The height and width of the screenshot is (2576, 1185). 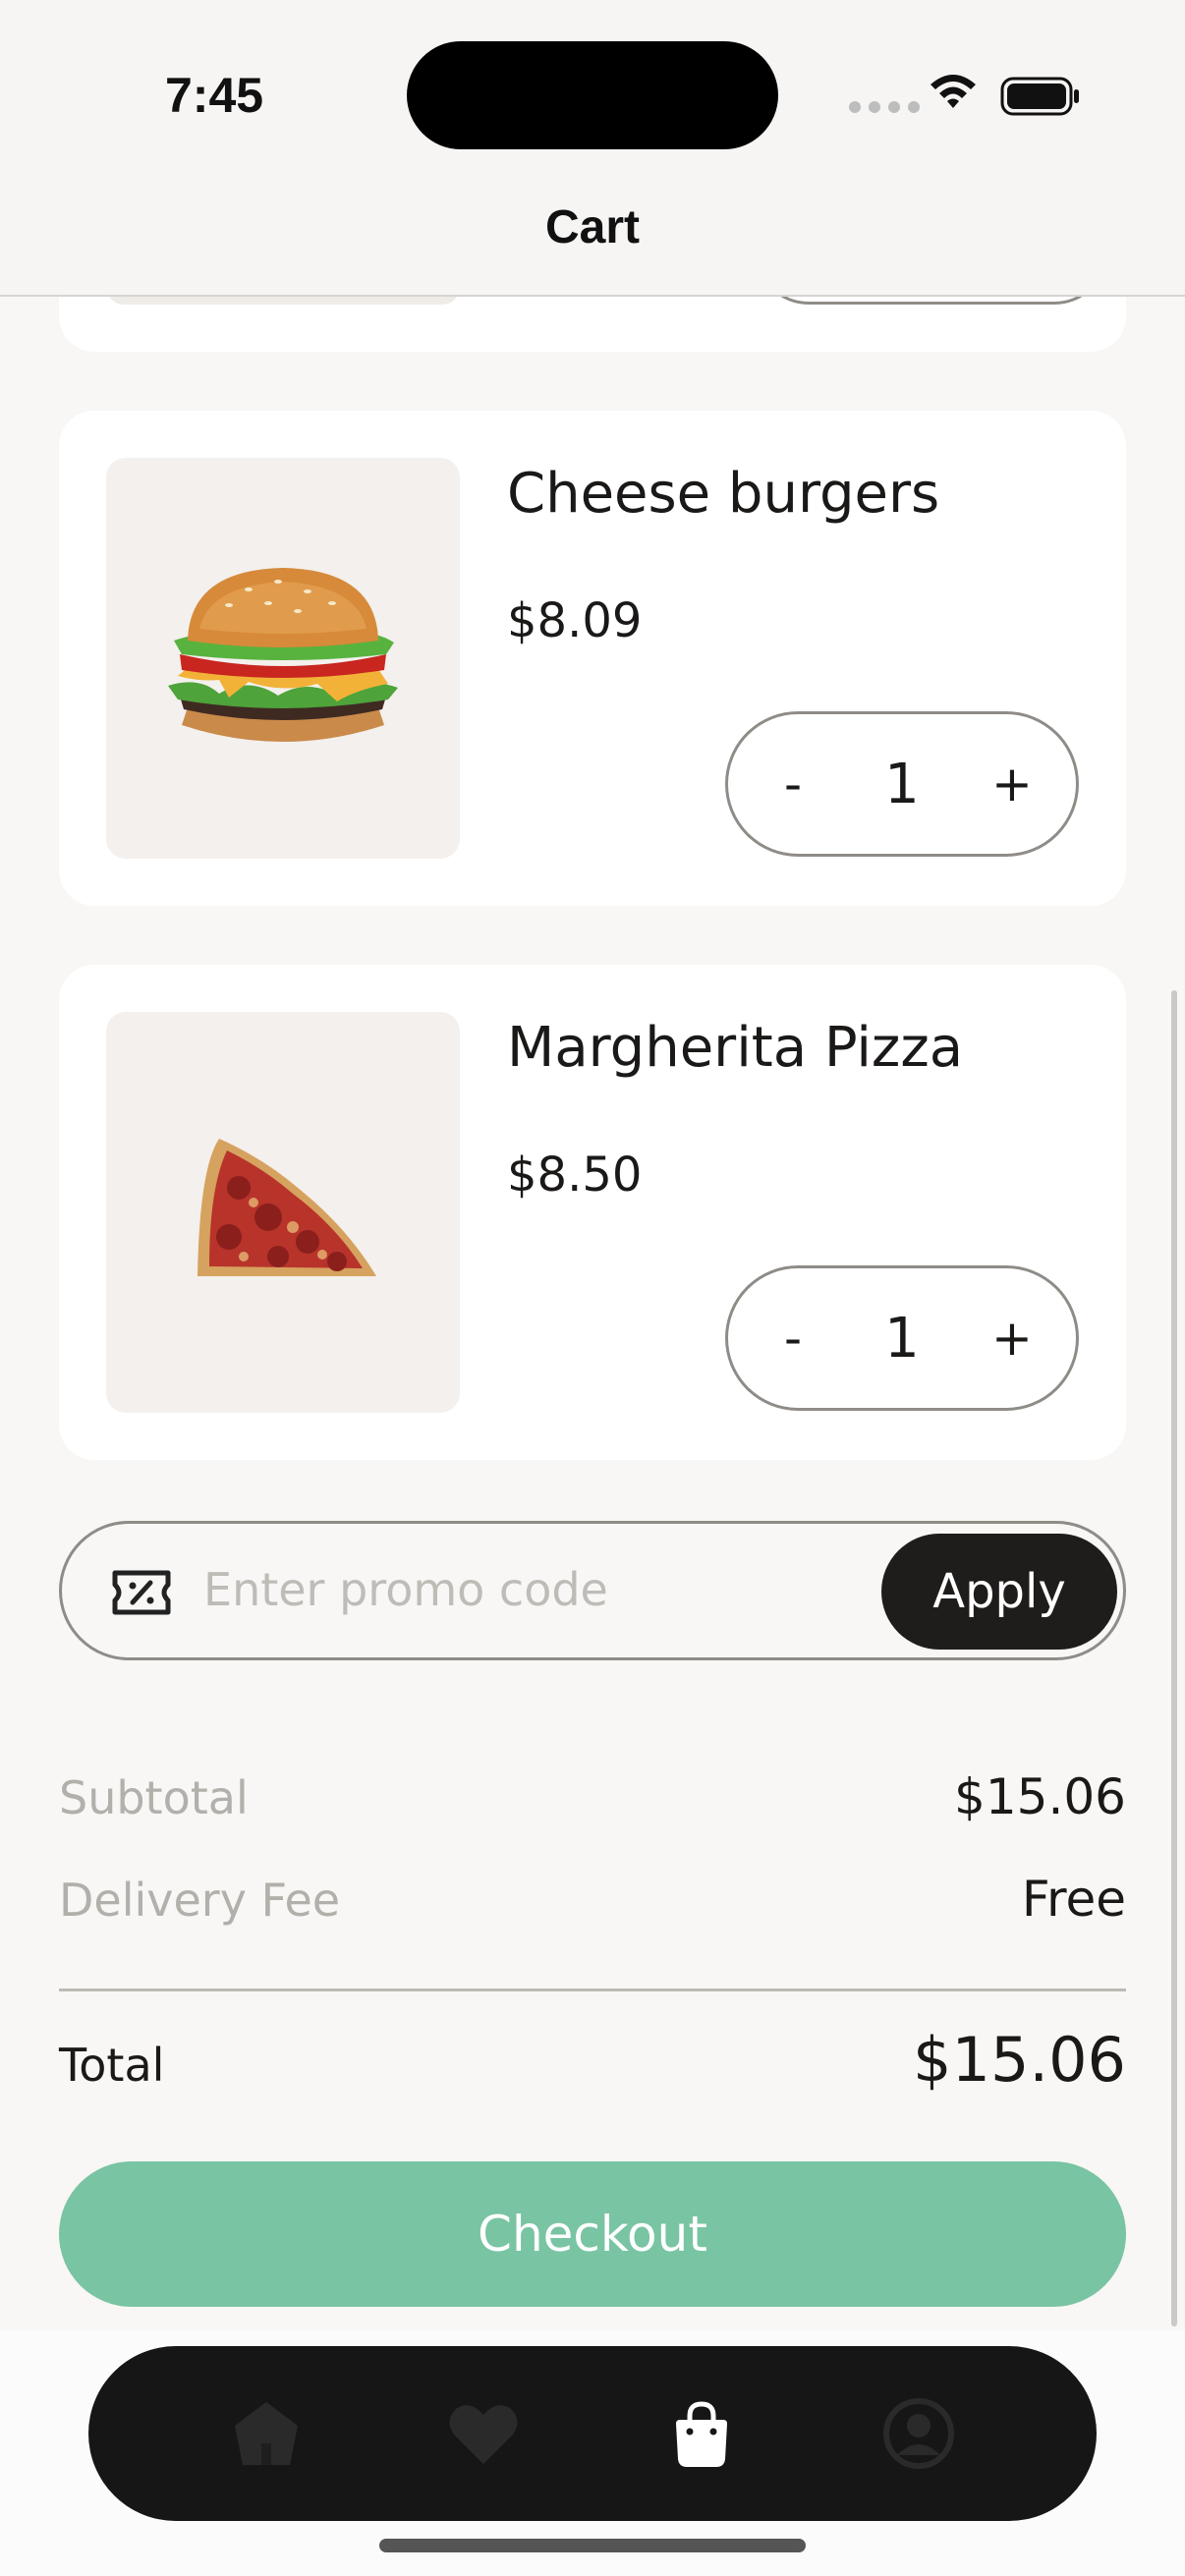 I want to click on delivery-fee-row: Delivery Fee Free, so click(x=592, y=1899).